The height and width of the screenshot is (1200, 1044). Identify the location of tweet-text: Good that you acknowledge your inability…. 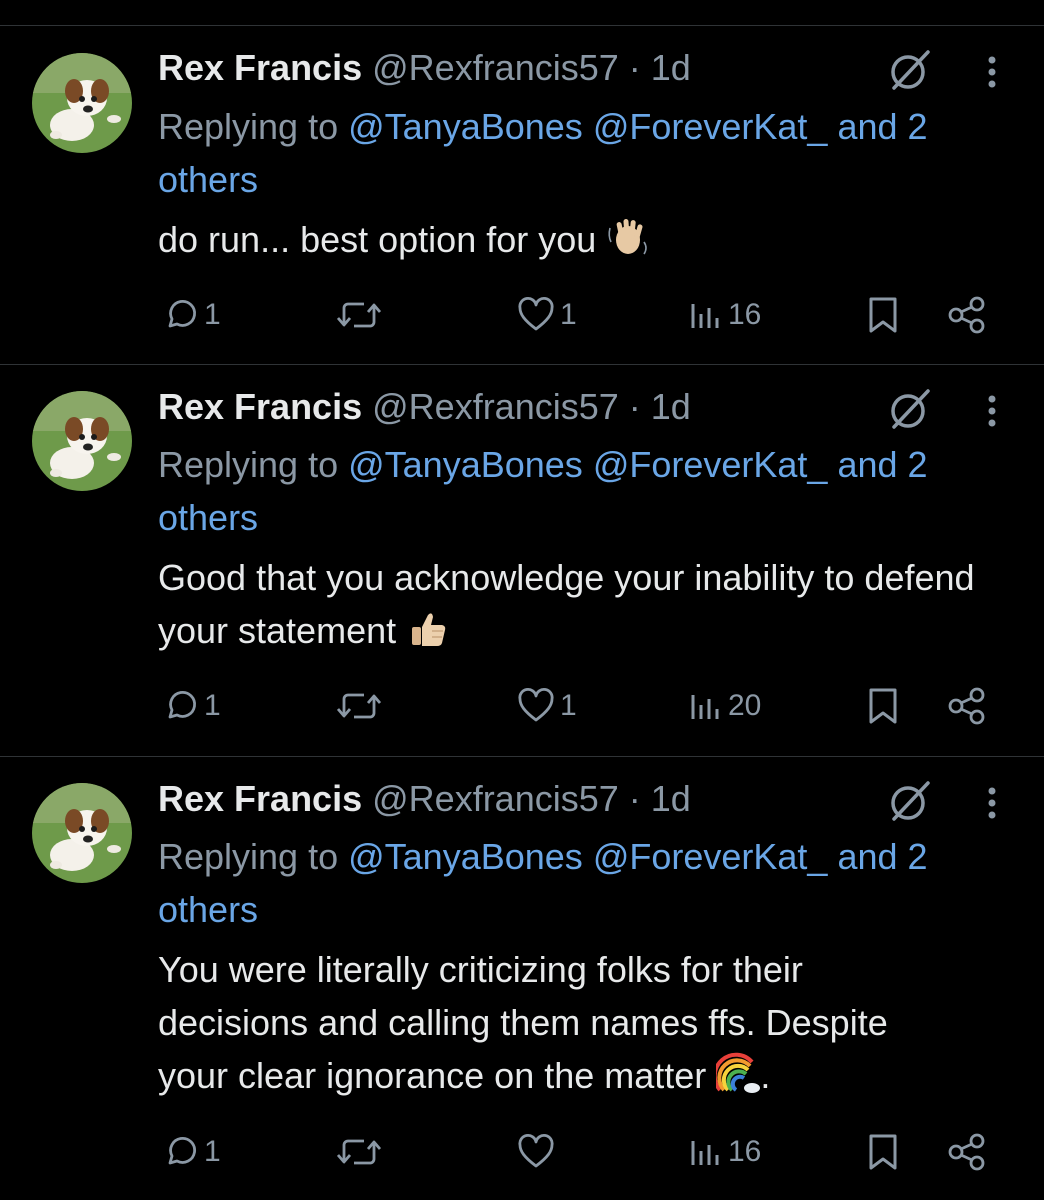
(573, 604).